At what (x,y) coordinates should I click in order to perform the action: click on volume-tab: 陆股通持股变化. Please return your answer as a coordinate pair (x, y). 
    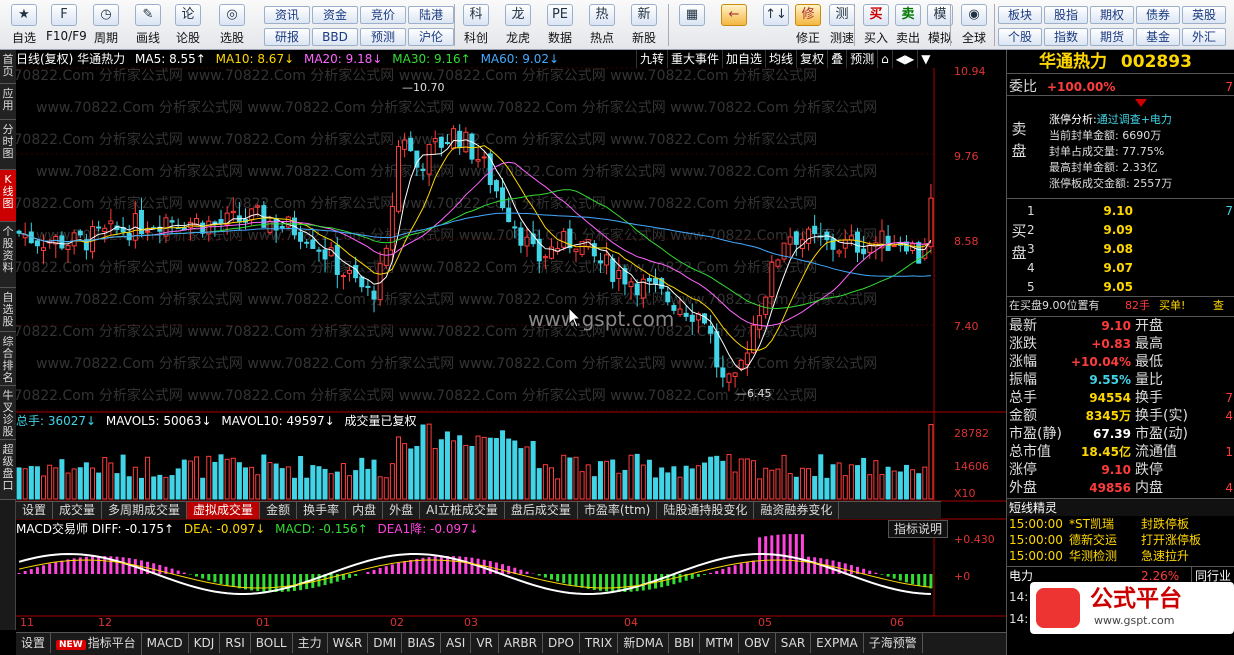
    Looking at the image, I should click on (706, 510).